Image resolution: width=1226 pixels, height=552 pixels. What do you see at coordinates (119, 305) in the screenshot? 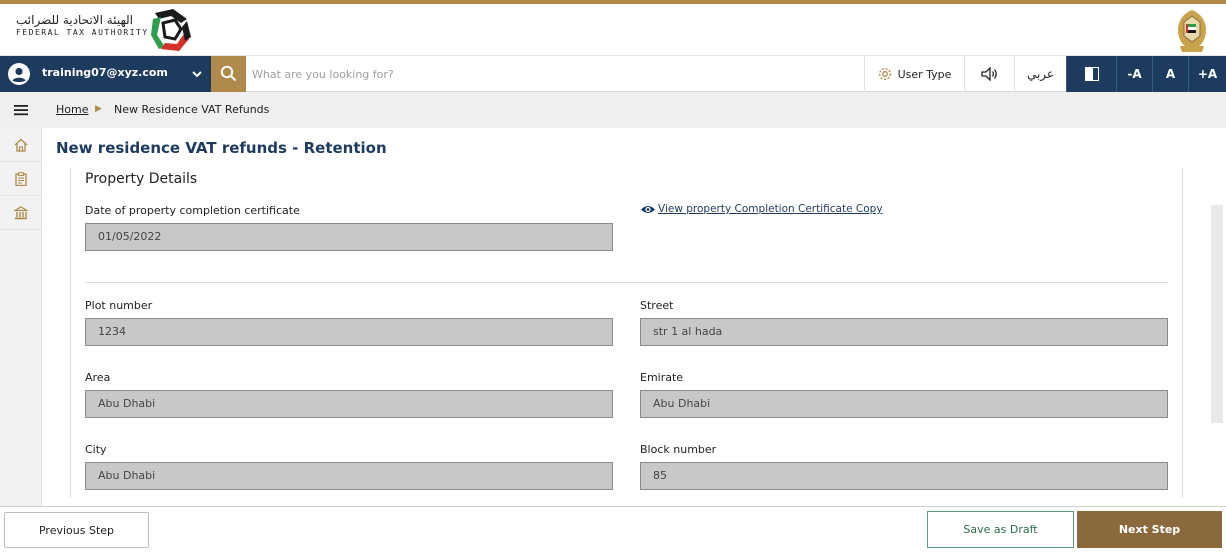
I see `plot-number-label: Plot number` at bounding box center [119, 305].